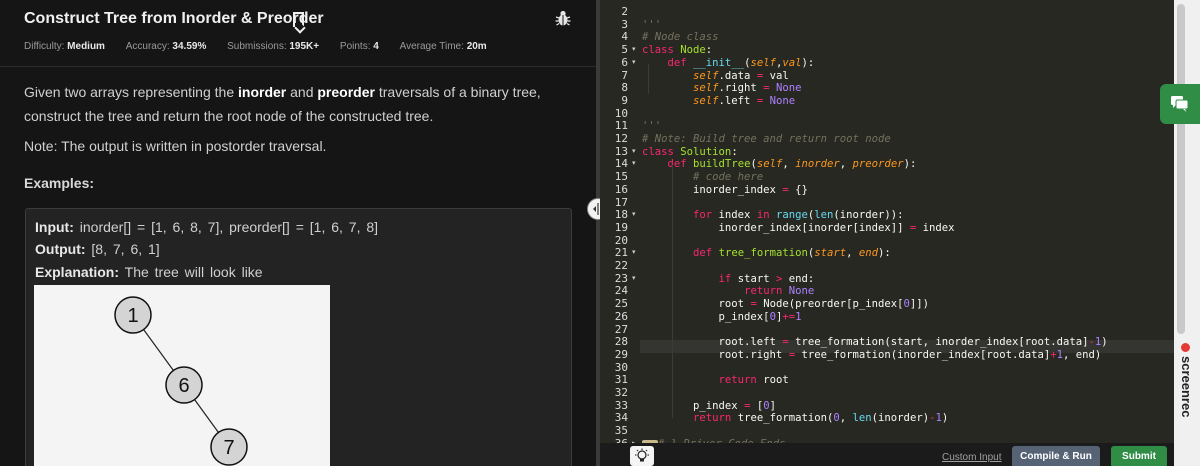 Image resolution: width=1200 pixels, height=466 pixels. What do you see at coordinates (702, 177) in the screenshot?
I see `code-line: # code here` at bounding box center [702, 177].